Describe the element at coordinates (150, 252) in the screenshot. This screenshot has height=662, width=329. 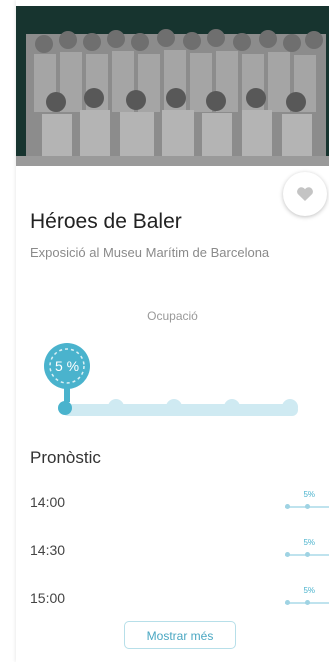
I see `event-subtitle: Exposició al Museu Marítim de Barcelona` at that location.